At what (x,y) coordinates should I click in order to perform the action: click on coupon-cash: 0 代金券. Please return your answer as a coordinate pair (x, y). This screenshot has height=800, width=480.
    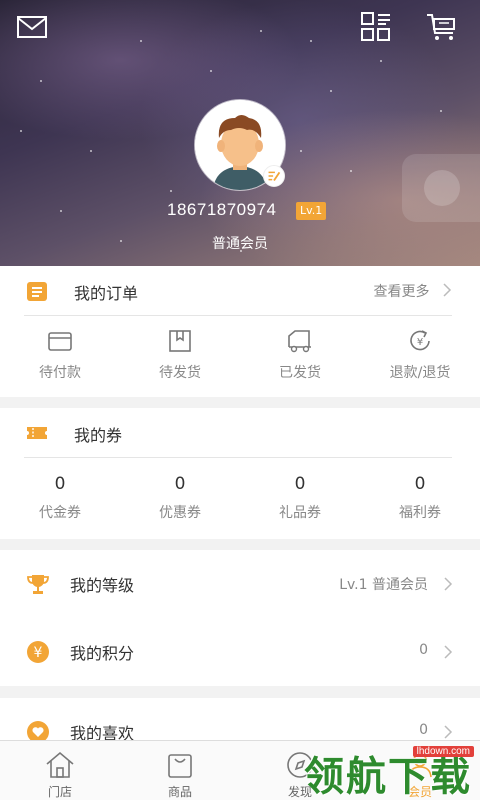
    Looking at the image, I should click on (60, 498).